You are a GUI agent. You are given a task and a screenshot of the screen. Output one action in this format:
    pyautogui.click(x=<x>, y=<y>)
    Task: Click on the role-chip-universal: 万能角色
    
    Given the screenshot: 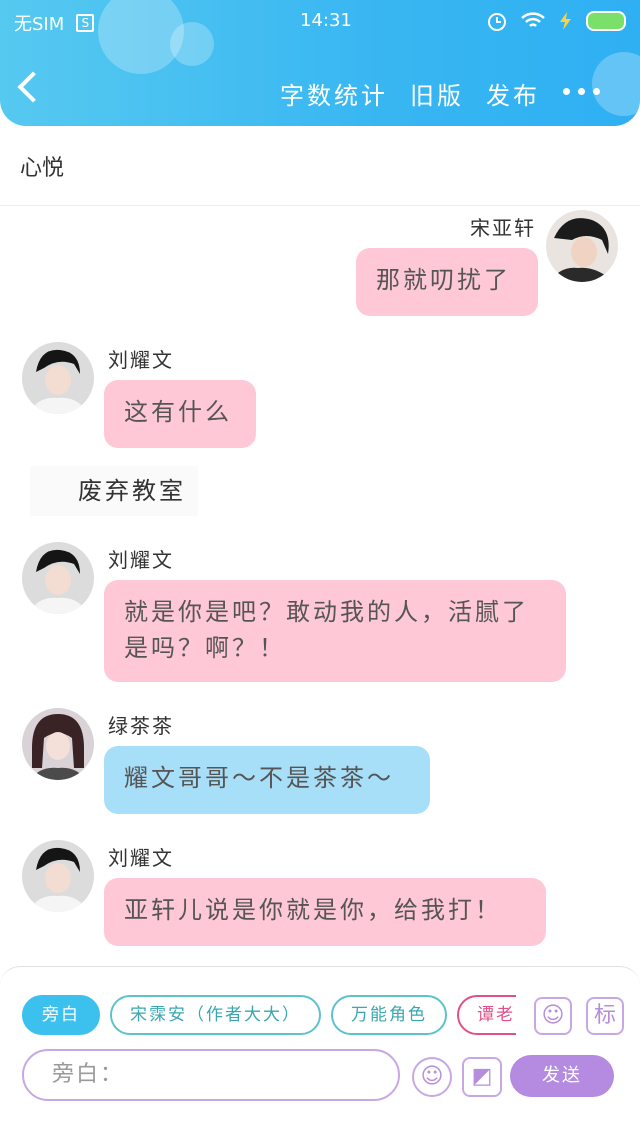 What is the action you would take?
    pyautogui.click(x=389, y=1015)
    